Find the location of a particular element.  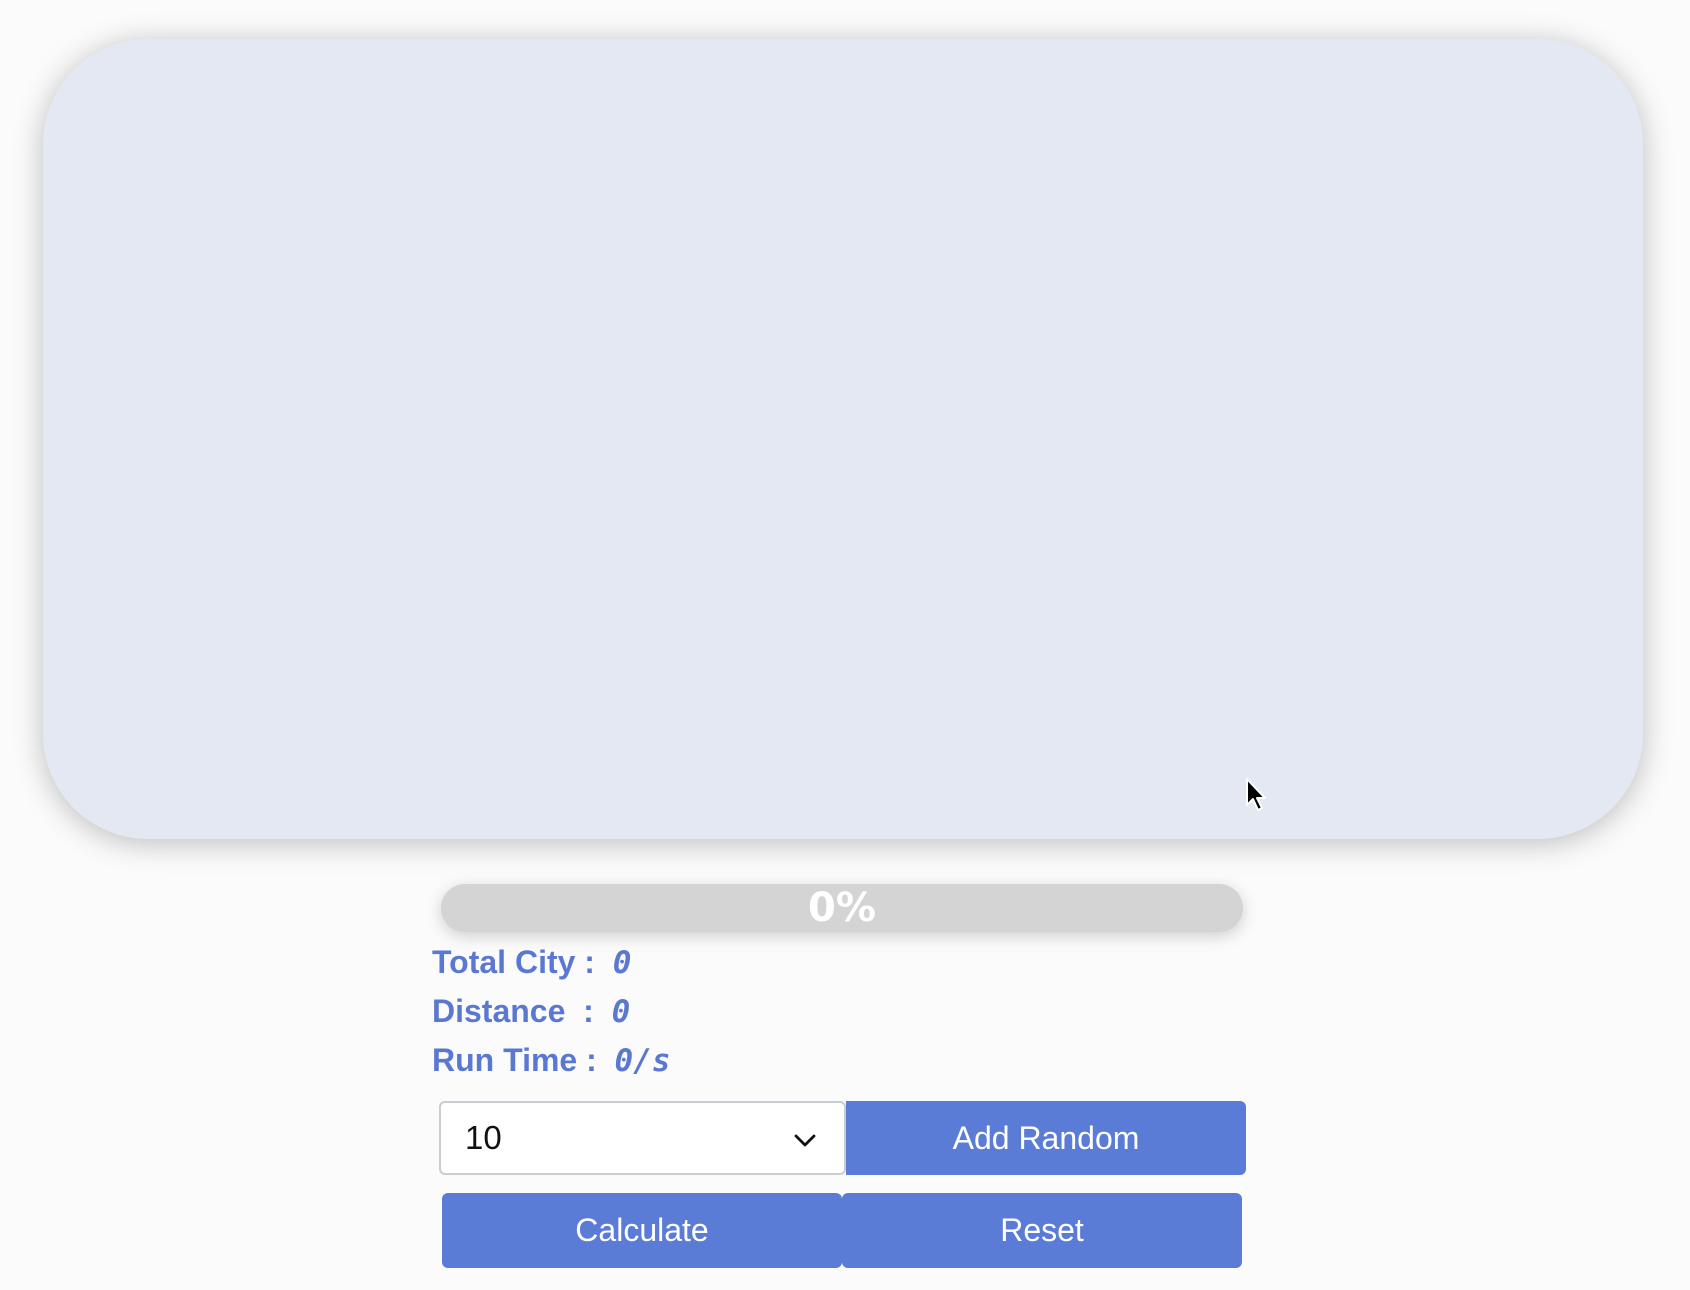

reset-button: Reset is located at coordinates (1042, 1230).